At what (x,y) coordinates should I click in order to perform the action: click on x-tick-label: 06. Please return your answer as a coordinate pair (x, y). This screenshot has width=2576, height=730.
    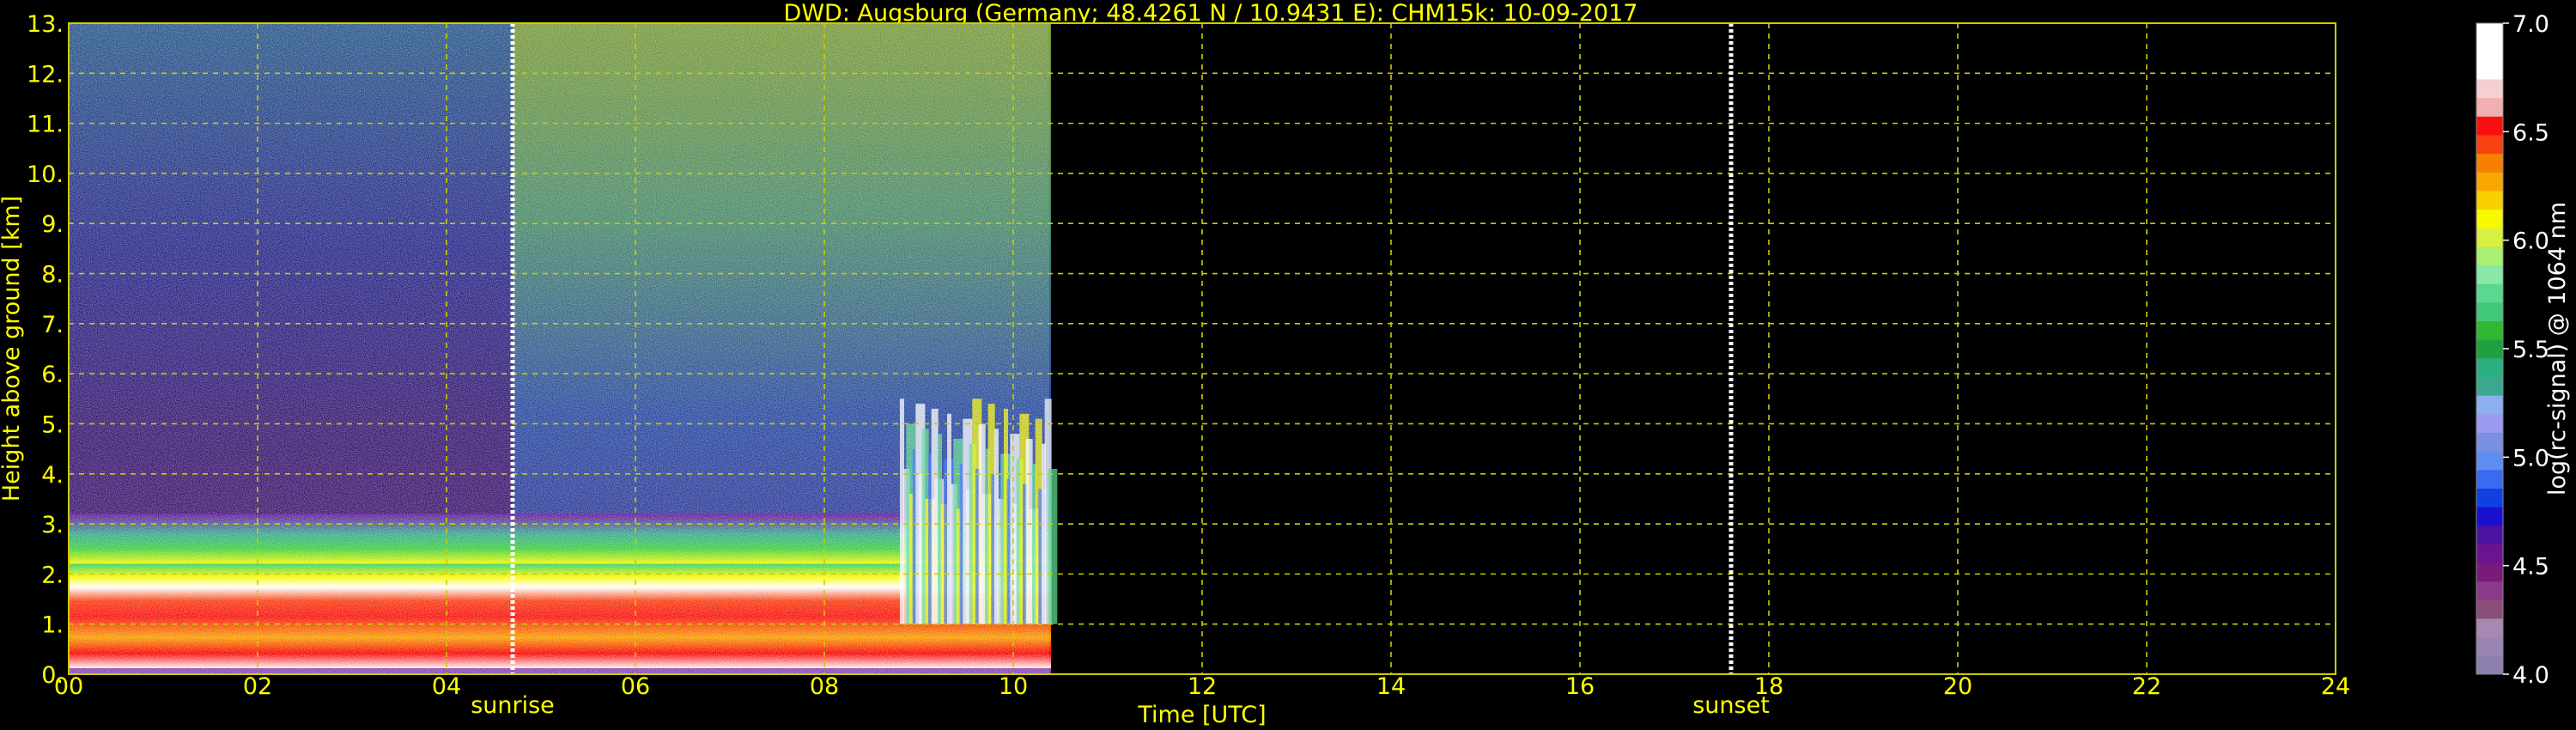
    Looking at the image, I should click on (636, 686).